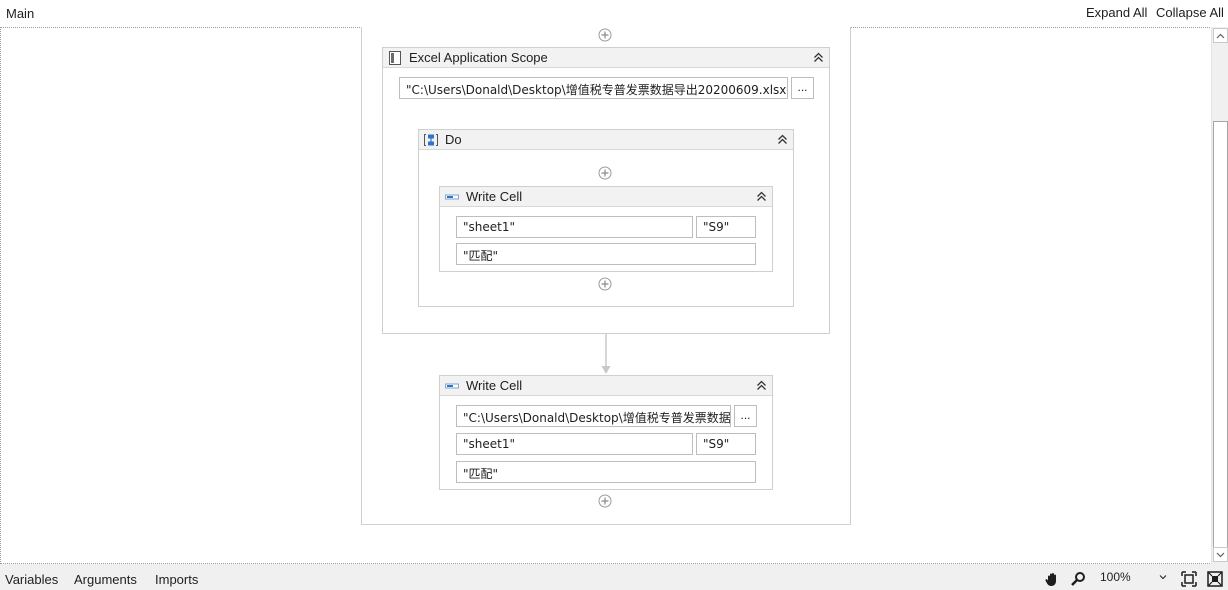 The image size is (1228, 590). I want to click on scroll-thumb, so click(1220, 335).